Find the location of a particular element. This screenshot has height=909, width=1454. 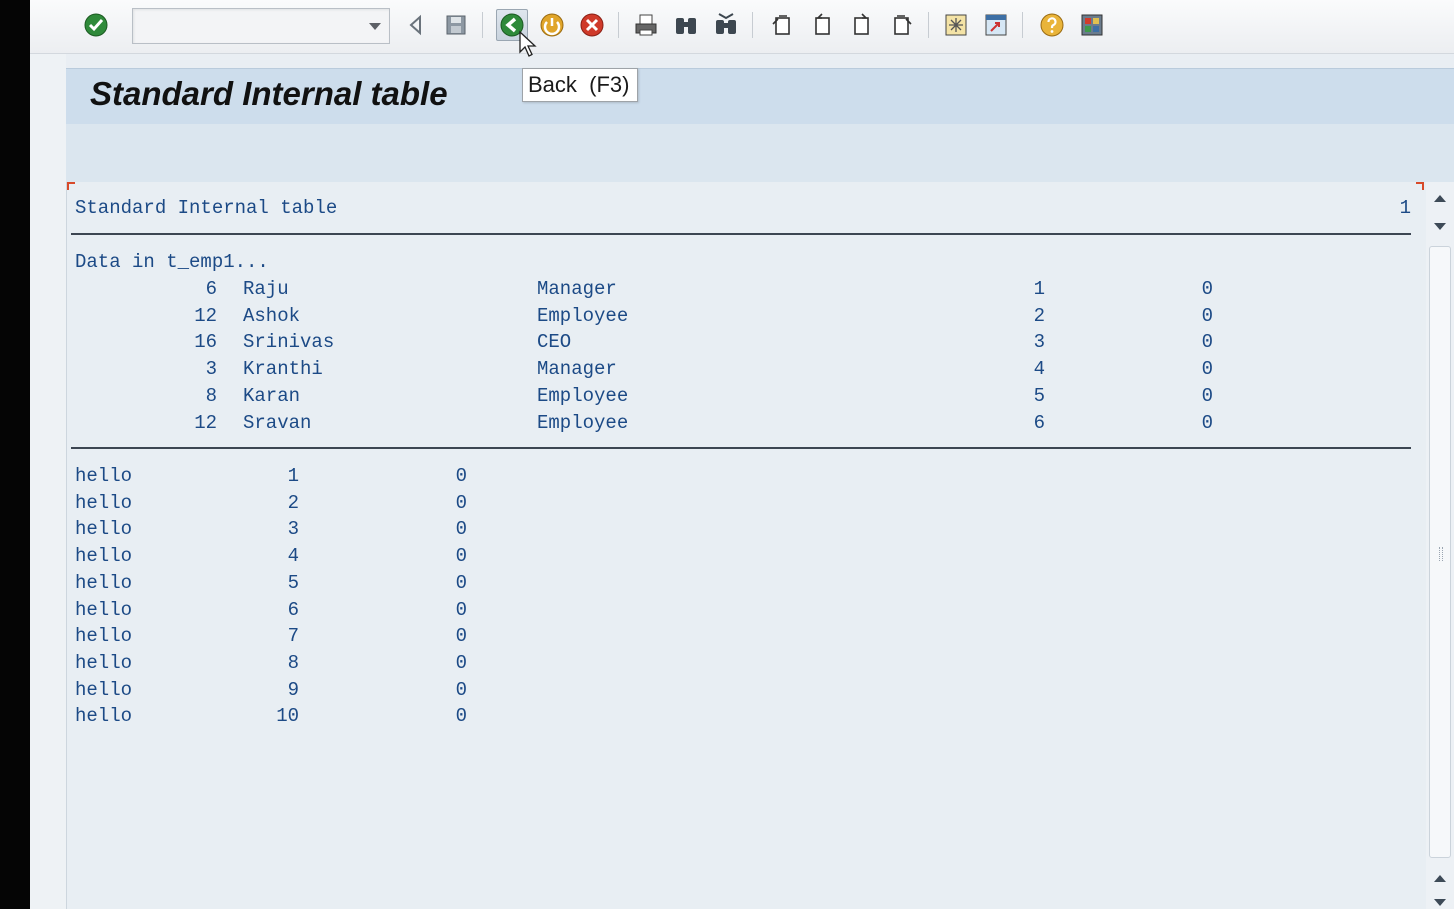

collapse-arrow-icon is located at coordinates (416, 25).